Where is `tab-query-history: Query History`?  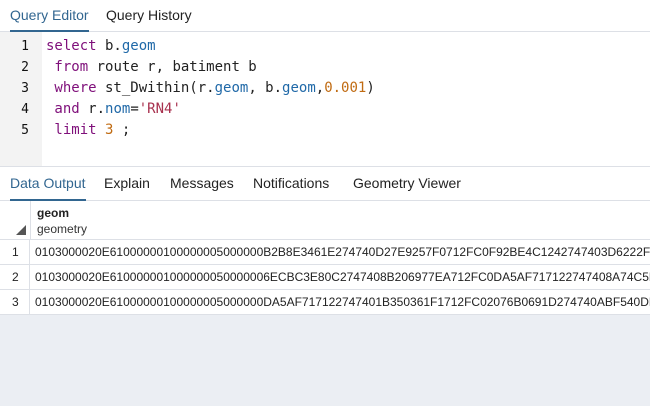 tab-query-history: Query History is located at coordinates (149, 15).